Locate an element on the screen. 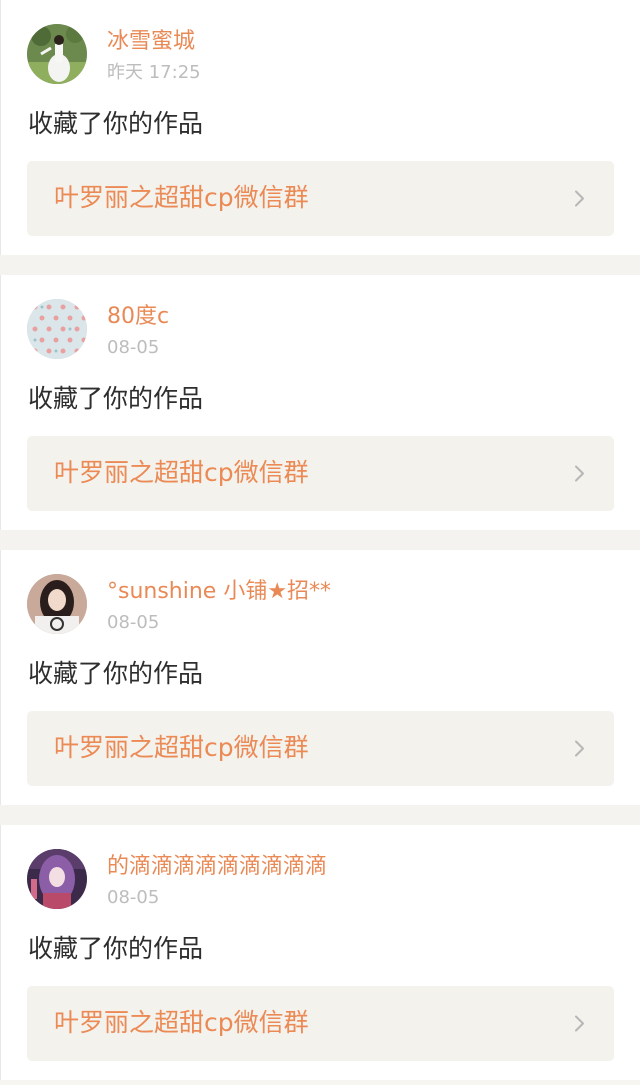 The image size is (640, 1085). avatar-purple-haired-anime-icon is located at coordinates (57, 879).